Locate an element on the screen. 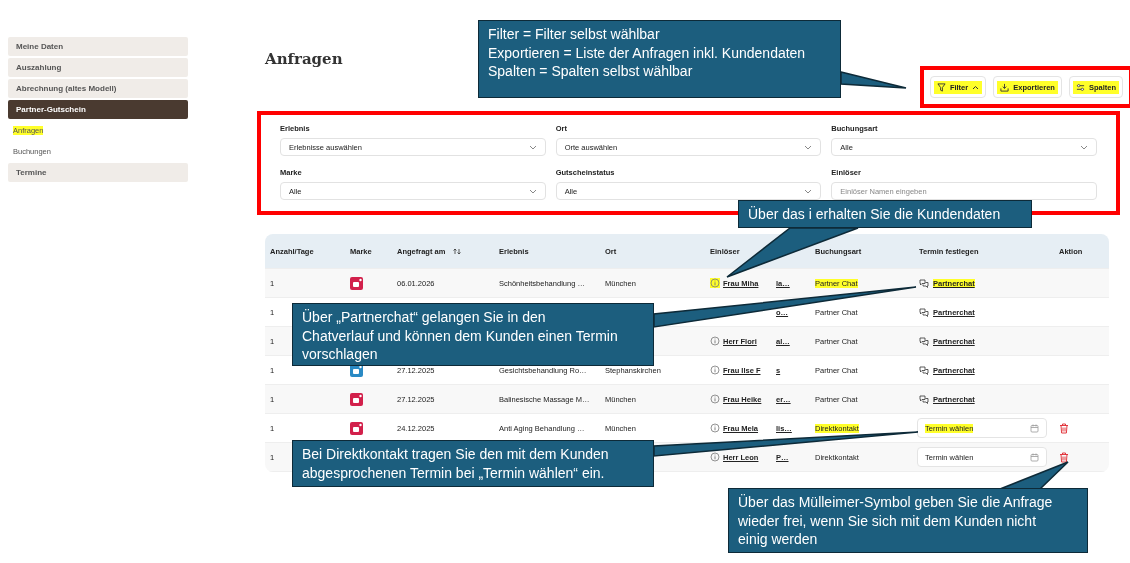 The width and height of the screenshot is (1130, 563). download-icon is located at coordinates (1005, 87).